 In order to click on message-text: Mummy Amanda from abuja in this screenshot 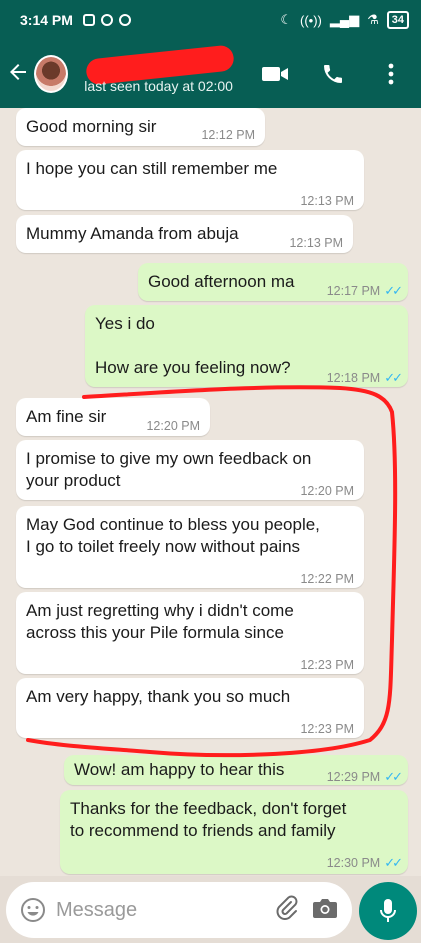, I will do `click(132, 233)`.